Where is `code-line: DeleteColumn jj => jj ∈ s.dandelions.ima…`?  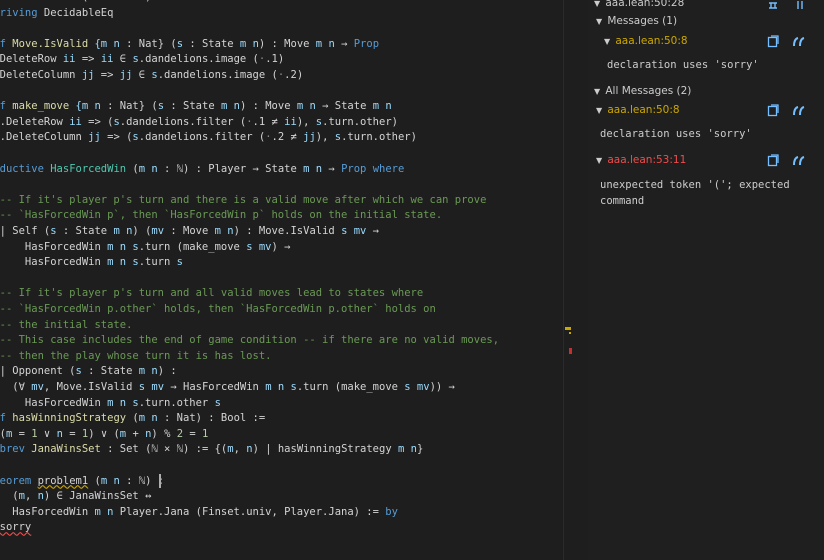 code-line: DeleteColumn jj => jj ∈ s.dandelions.ima… is located at coordinates (151, 76).